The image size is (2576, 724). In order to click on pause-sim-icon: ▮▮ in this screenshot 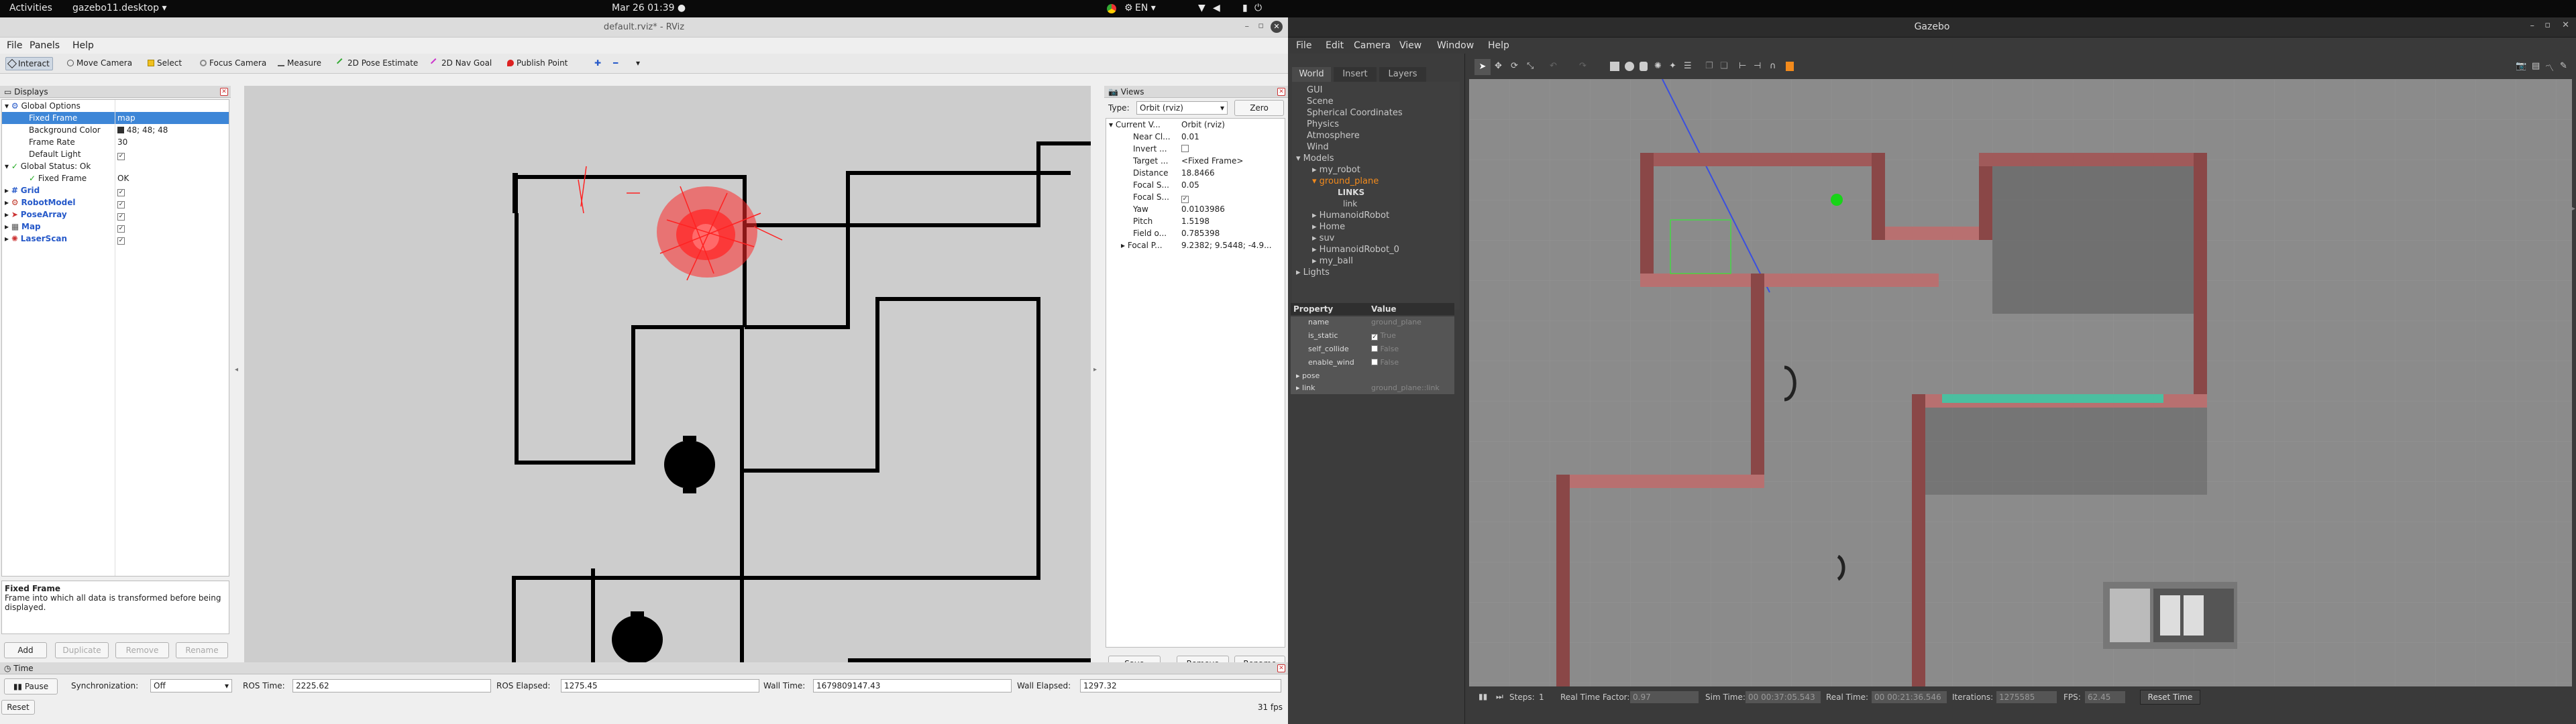, I will do `click(1483, 696)`.